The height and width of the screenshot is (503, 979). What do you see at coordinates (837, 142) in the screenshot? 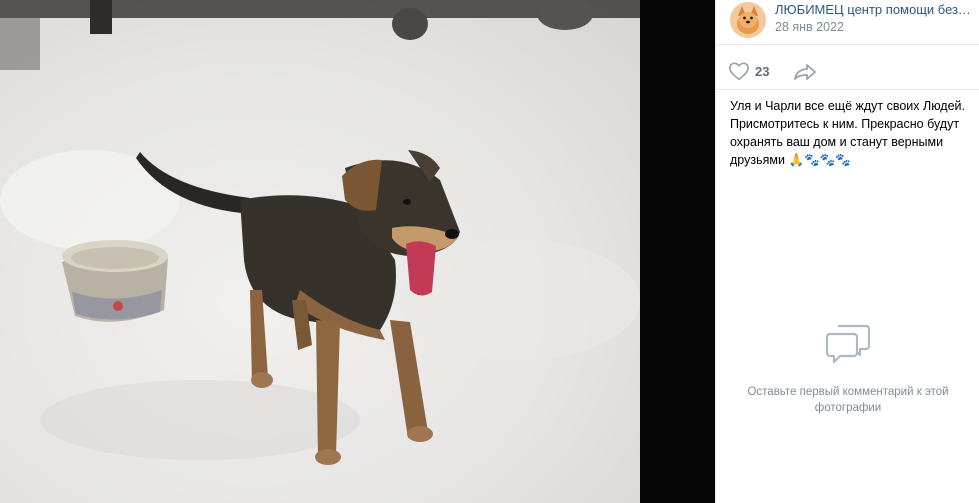
I see `post-text-line: охранять ваш дом и станут верными` at bounding box center [837, 142].